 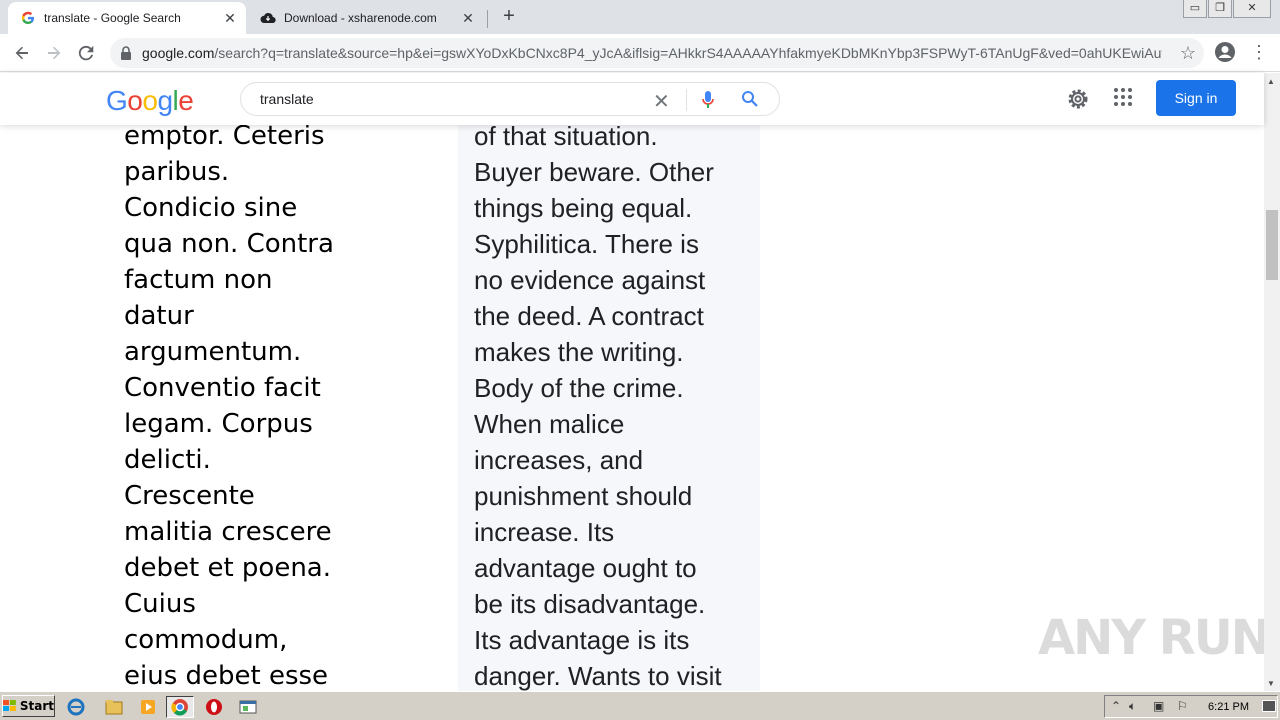 What do you see at coordinates (227, 568) in the screenshot?
I see `text-line: debet et poena.` at bounding box center [227, 568].